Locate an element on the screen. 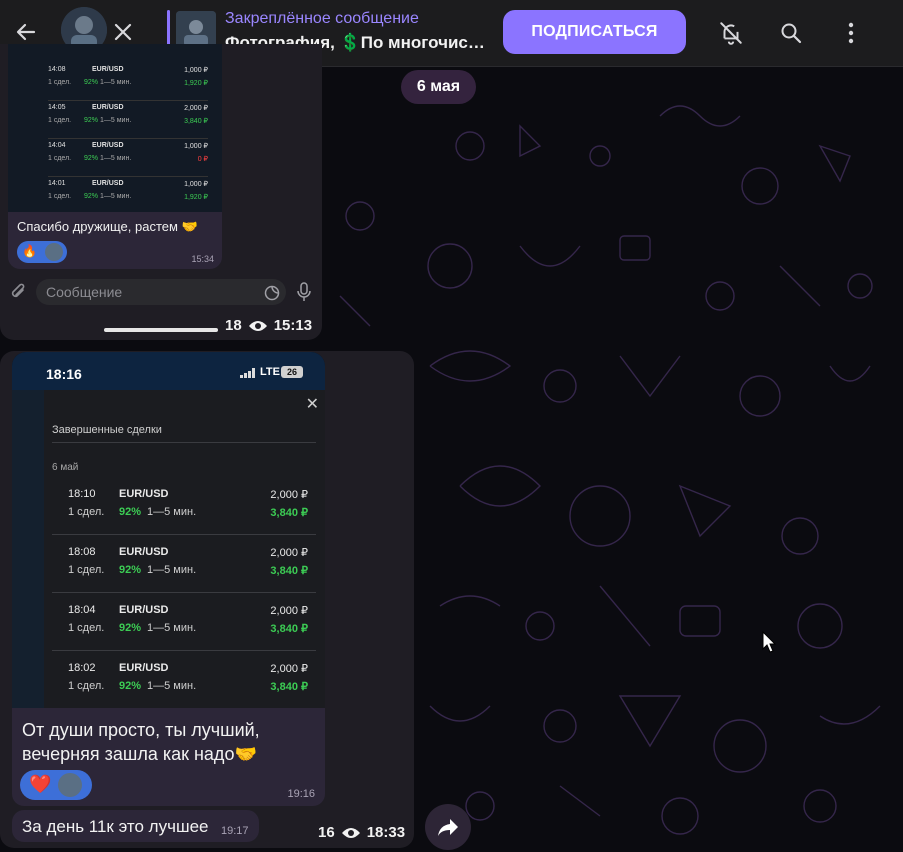  subscribe-button: ПОДПИСАТЬСЯ is located at coordinates (594, 32).